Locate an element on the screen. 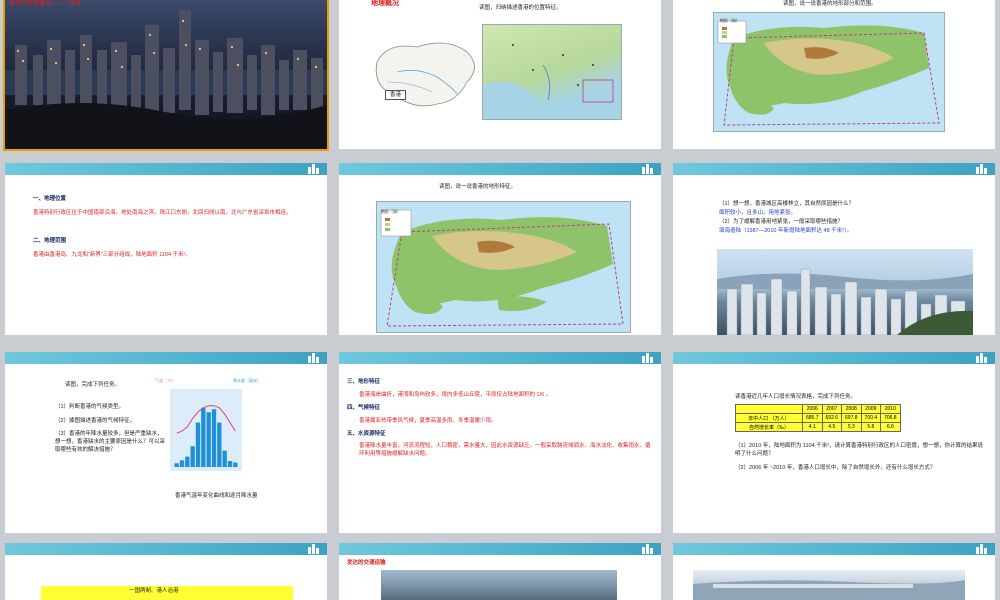 This screenshot has width=1000, height=600. section-1-title: 一、地理位置 is located at coordinates (50, 199).